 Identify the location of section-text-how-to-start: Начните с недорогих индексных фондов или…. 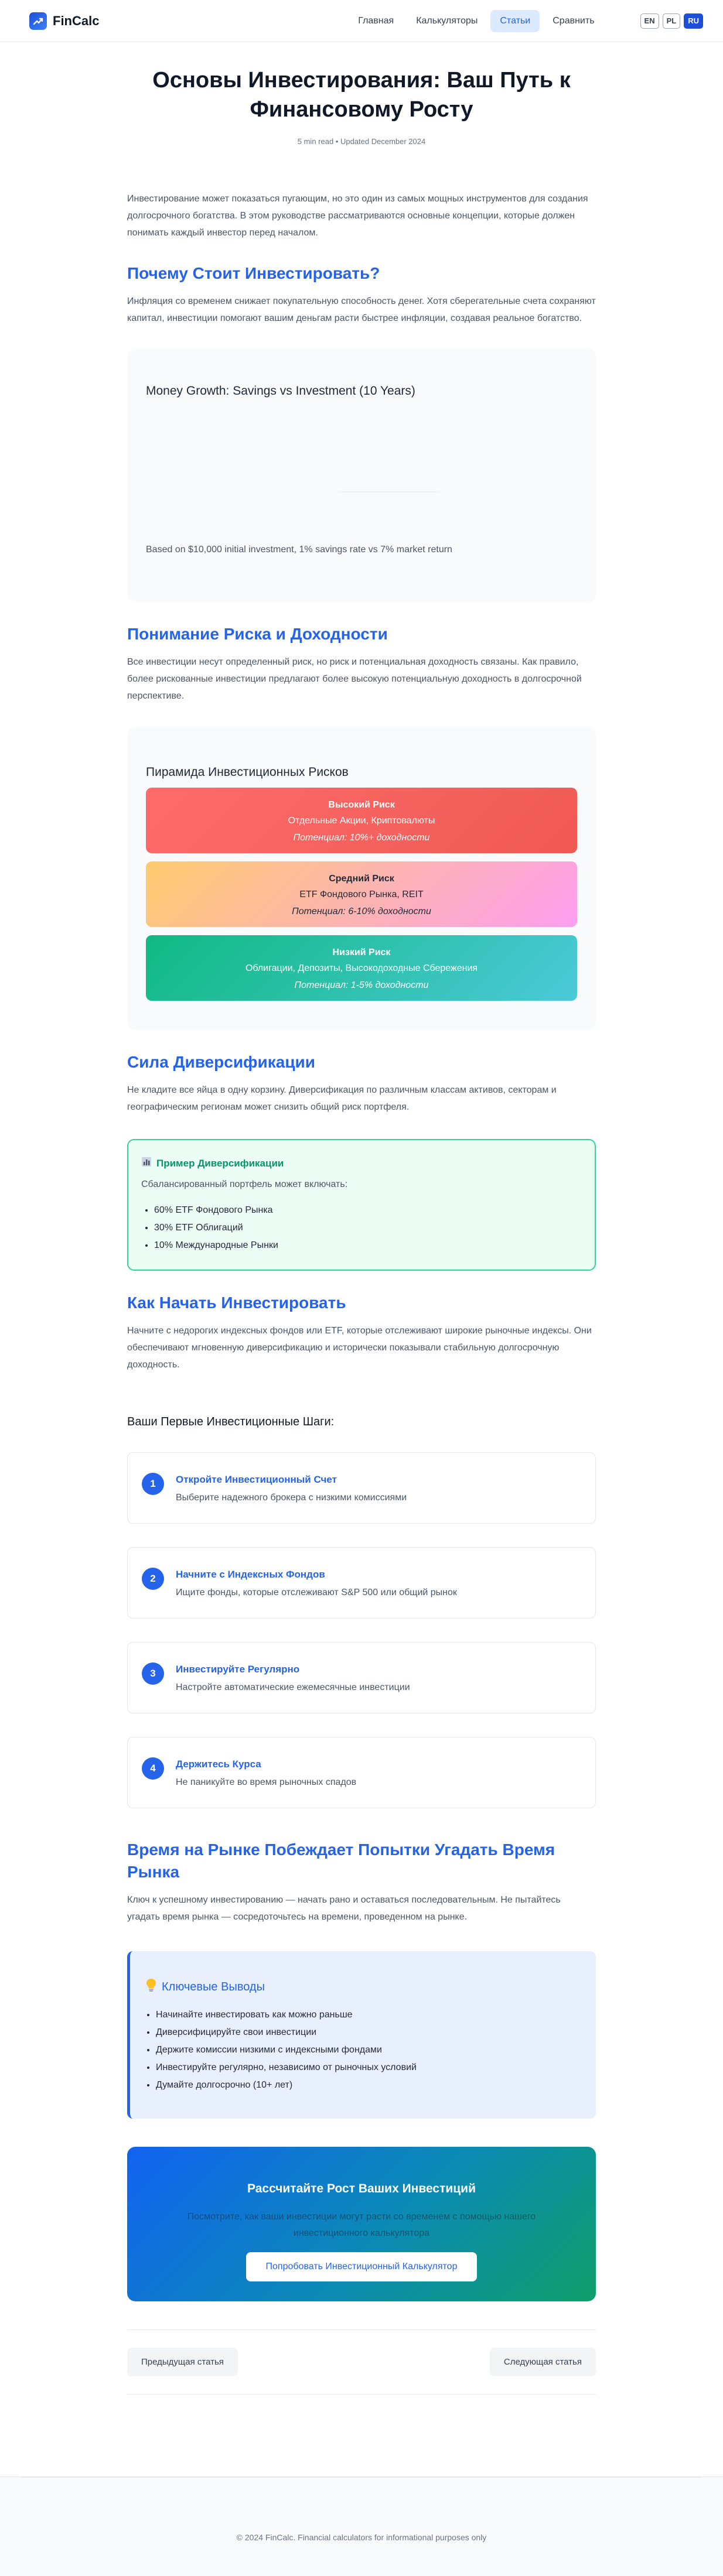
(359, 1348).